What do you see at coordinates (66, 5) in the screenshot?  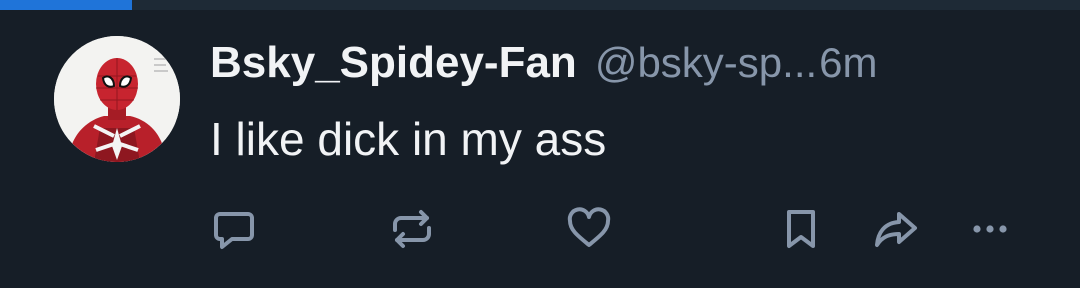 I see `loading-progress-bar` at bounding box center [66, 5].